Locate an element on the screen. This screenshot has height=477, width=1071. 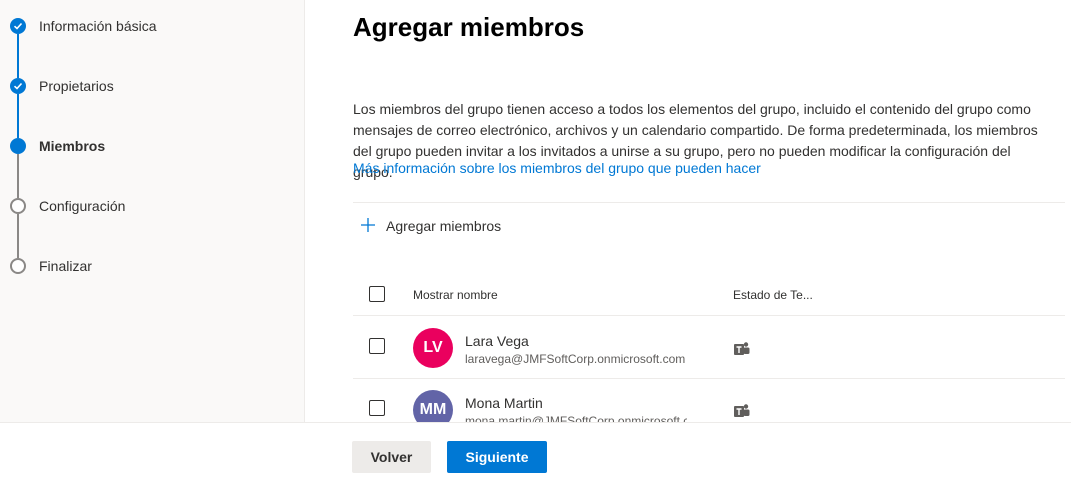
next-button: Siguiente is located at coordinates (497, 457).